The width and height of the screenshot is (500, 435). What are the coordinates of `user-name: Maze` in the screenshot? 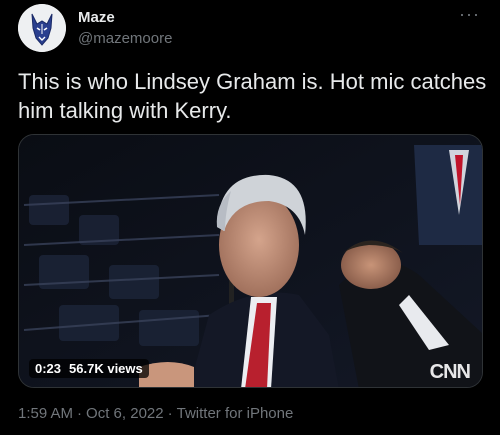 It's located at (96, 17).